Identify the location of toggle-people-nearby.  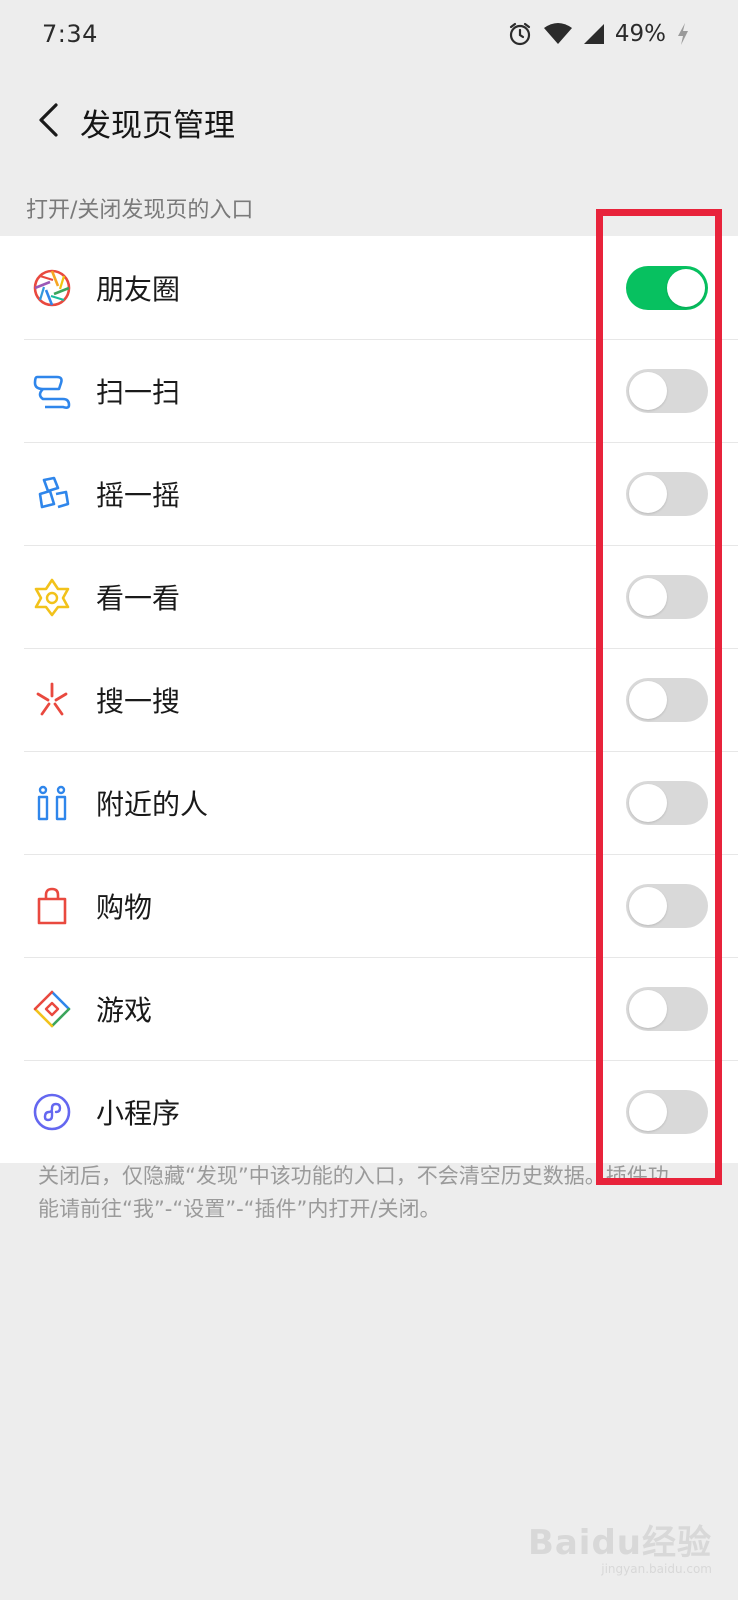
(667, 802).